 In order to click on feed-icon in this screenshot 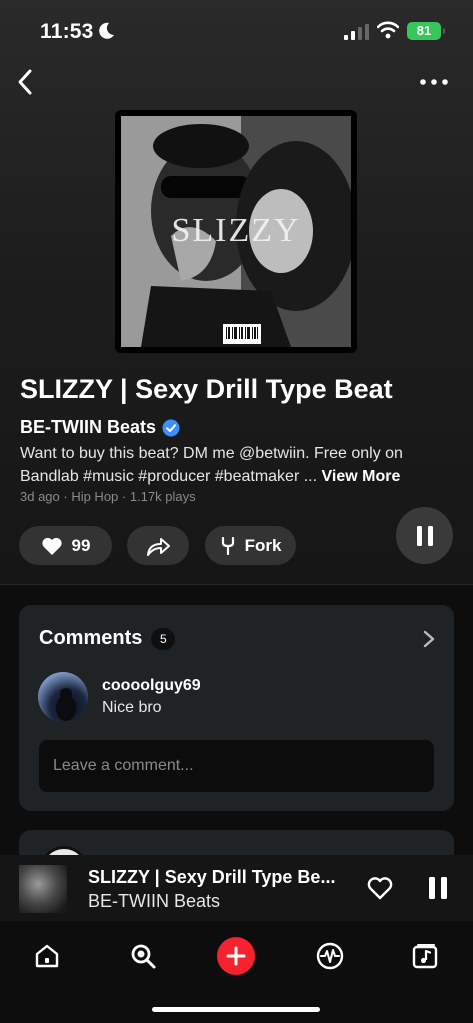, I will do `click(330, 956)`.